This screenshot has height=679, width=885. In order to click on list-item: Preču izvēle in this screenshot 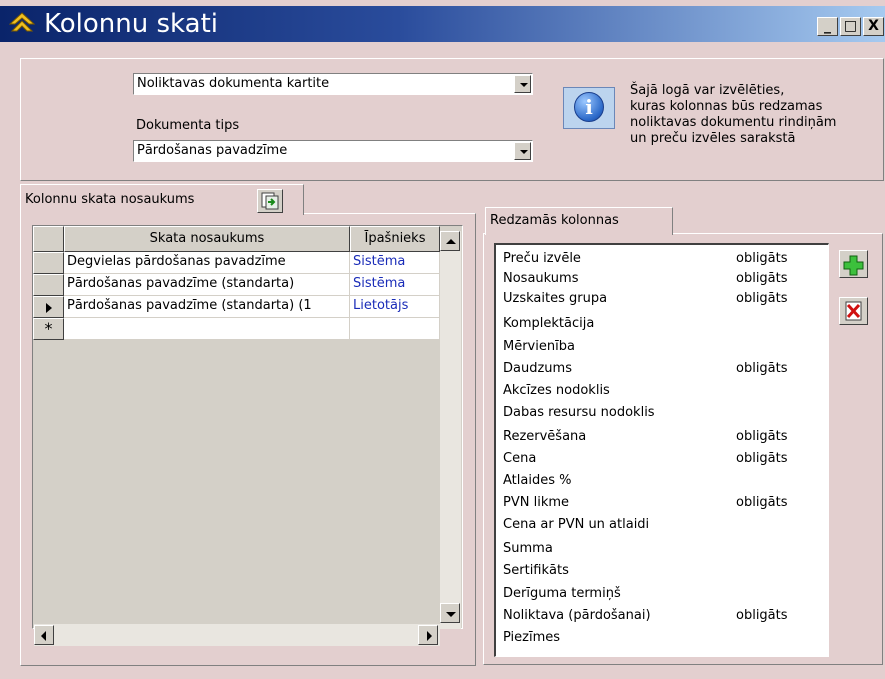, I will do `click(542, 259)`.